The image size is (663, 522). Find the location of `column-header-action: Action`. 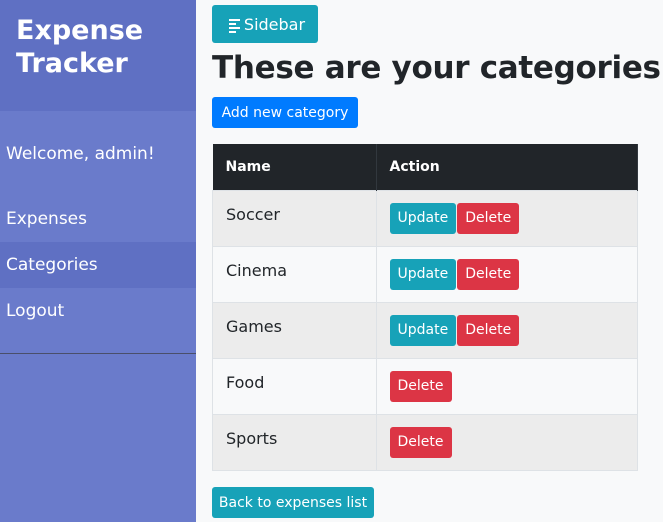

column-header-action: Action is located at coordinates (507, 167).